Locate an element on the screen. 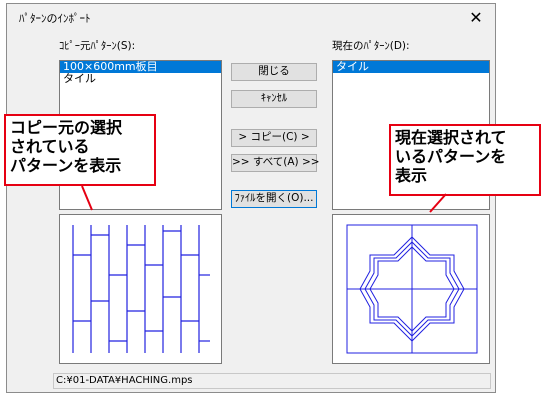  copy-button: > コピー(C) > is located at coordinates (274, 138).